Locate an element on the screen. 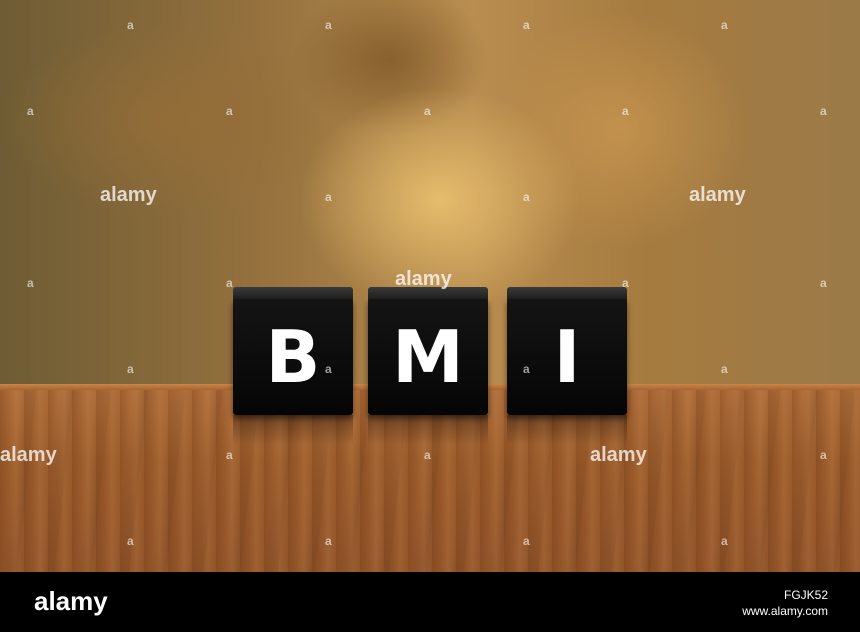 Image resolution: width=860 pixels, height=632 pixels. site-url: www.alamy.com is located at coordinates (785, 611).